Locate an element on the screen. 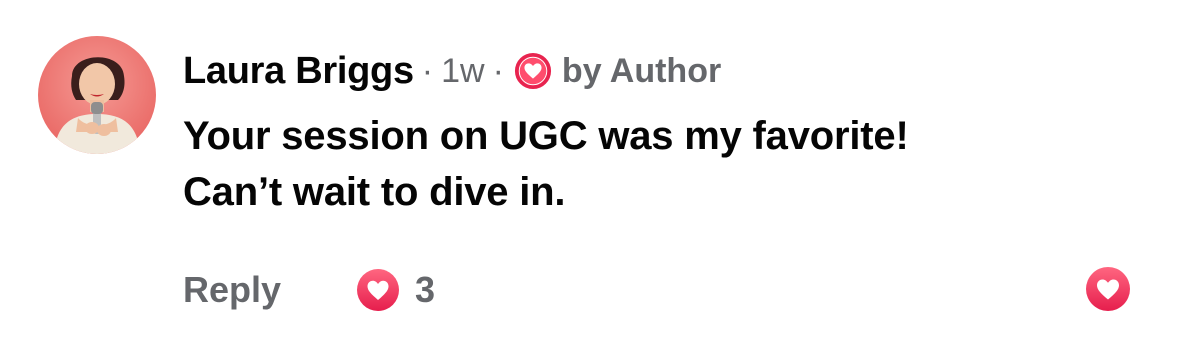 The image size is (1179, 347). avatar is located at coordinates (97, 95).